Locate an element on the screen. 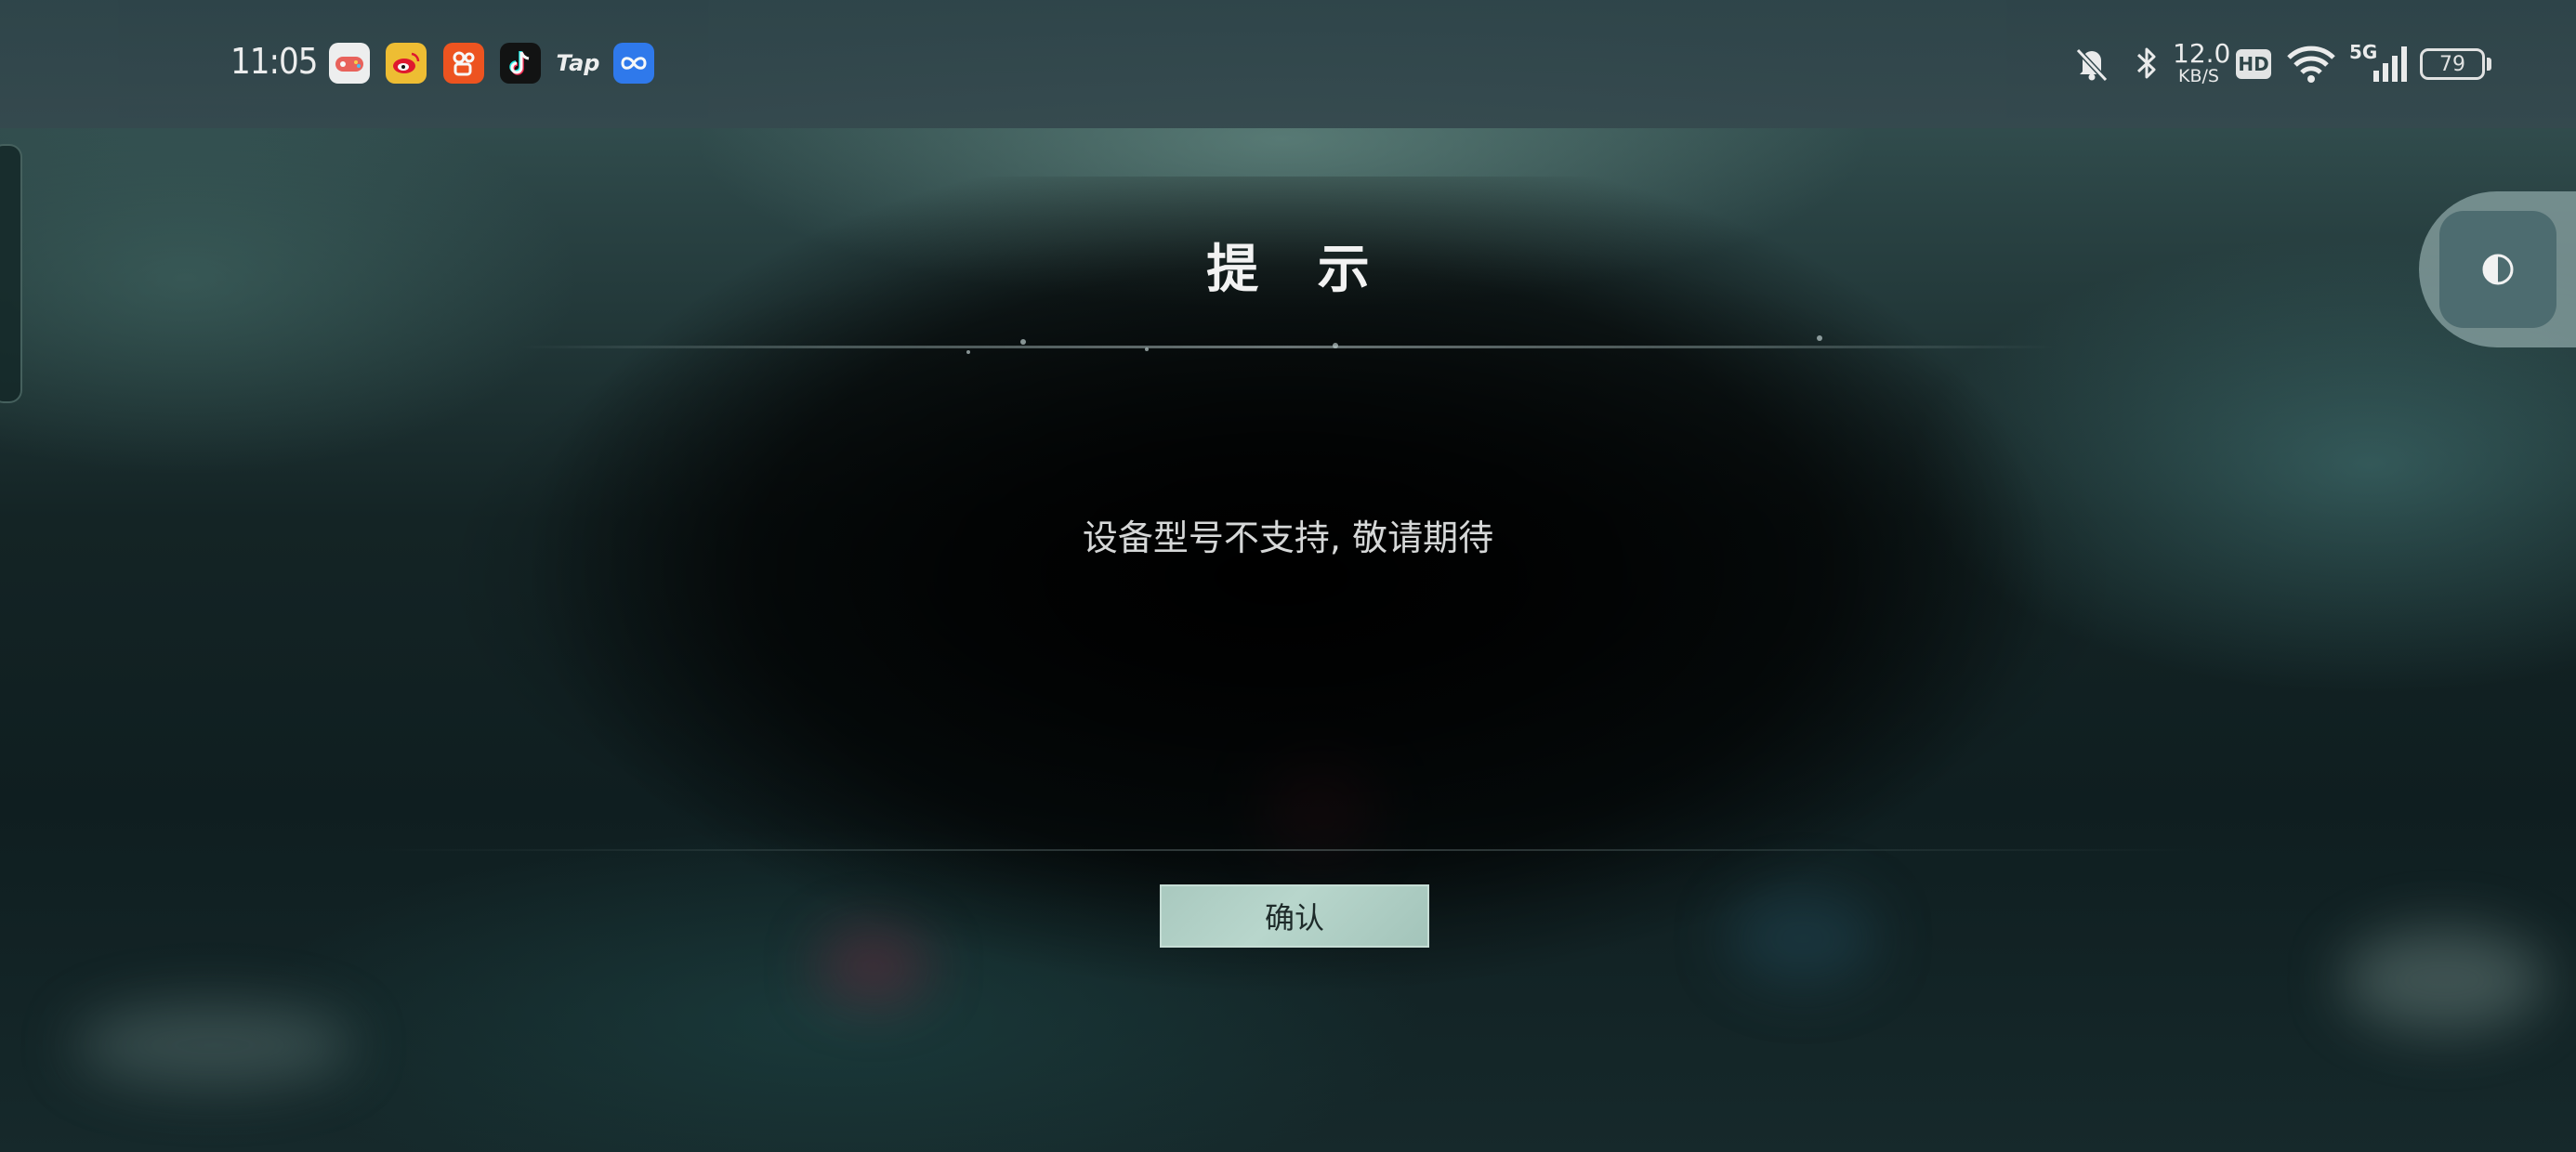 The height and width of the screenshot is (1152, 2576). weibo-icon is located at coordinates (406, 63).